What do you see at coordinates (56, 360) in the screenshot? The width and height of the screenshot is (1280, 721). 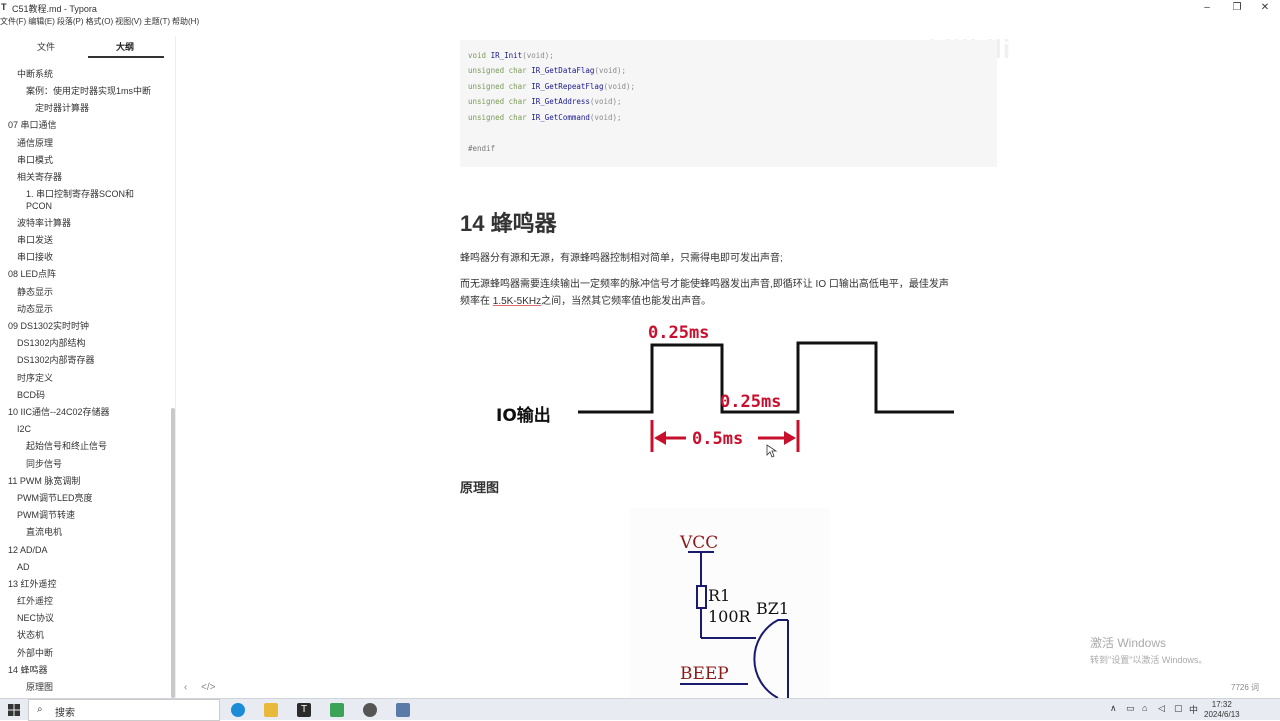 I see `outline-item: DS1302内部寄存器` at bounding box center [56, 360].